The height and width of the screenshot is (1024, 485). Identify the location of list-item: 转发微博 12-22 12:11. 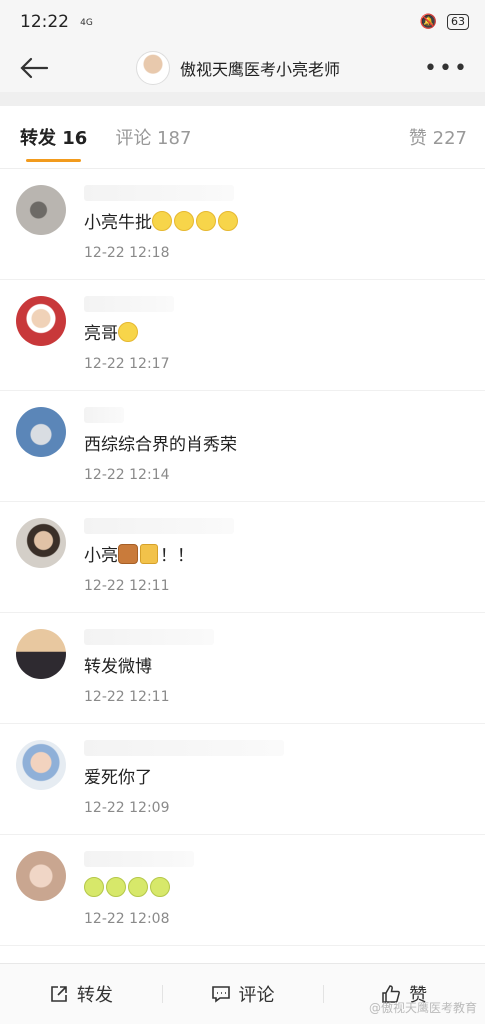
(242, 668).